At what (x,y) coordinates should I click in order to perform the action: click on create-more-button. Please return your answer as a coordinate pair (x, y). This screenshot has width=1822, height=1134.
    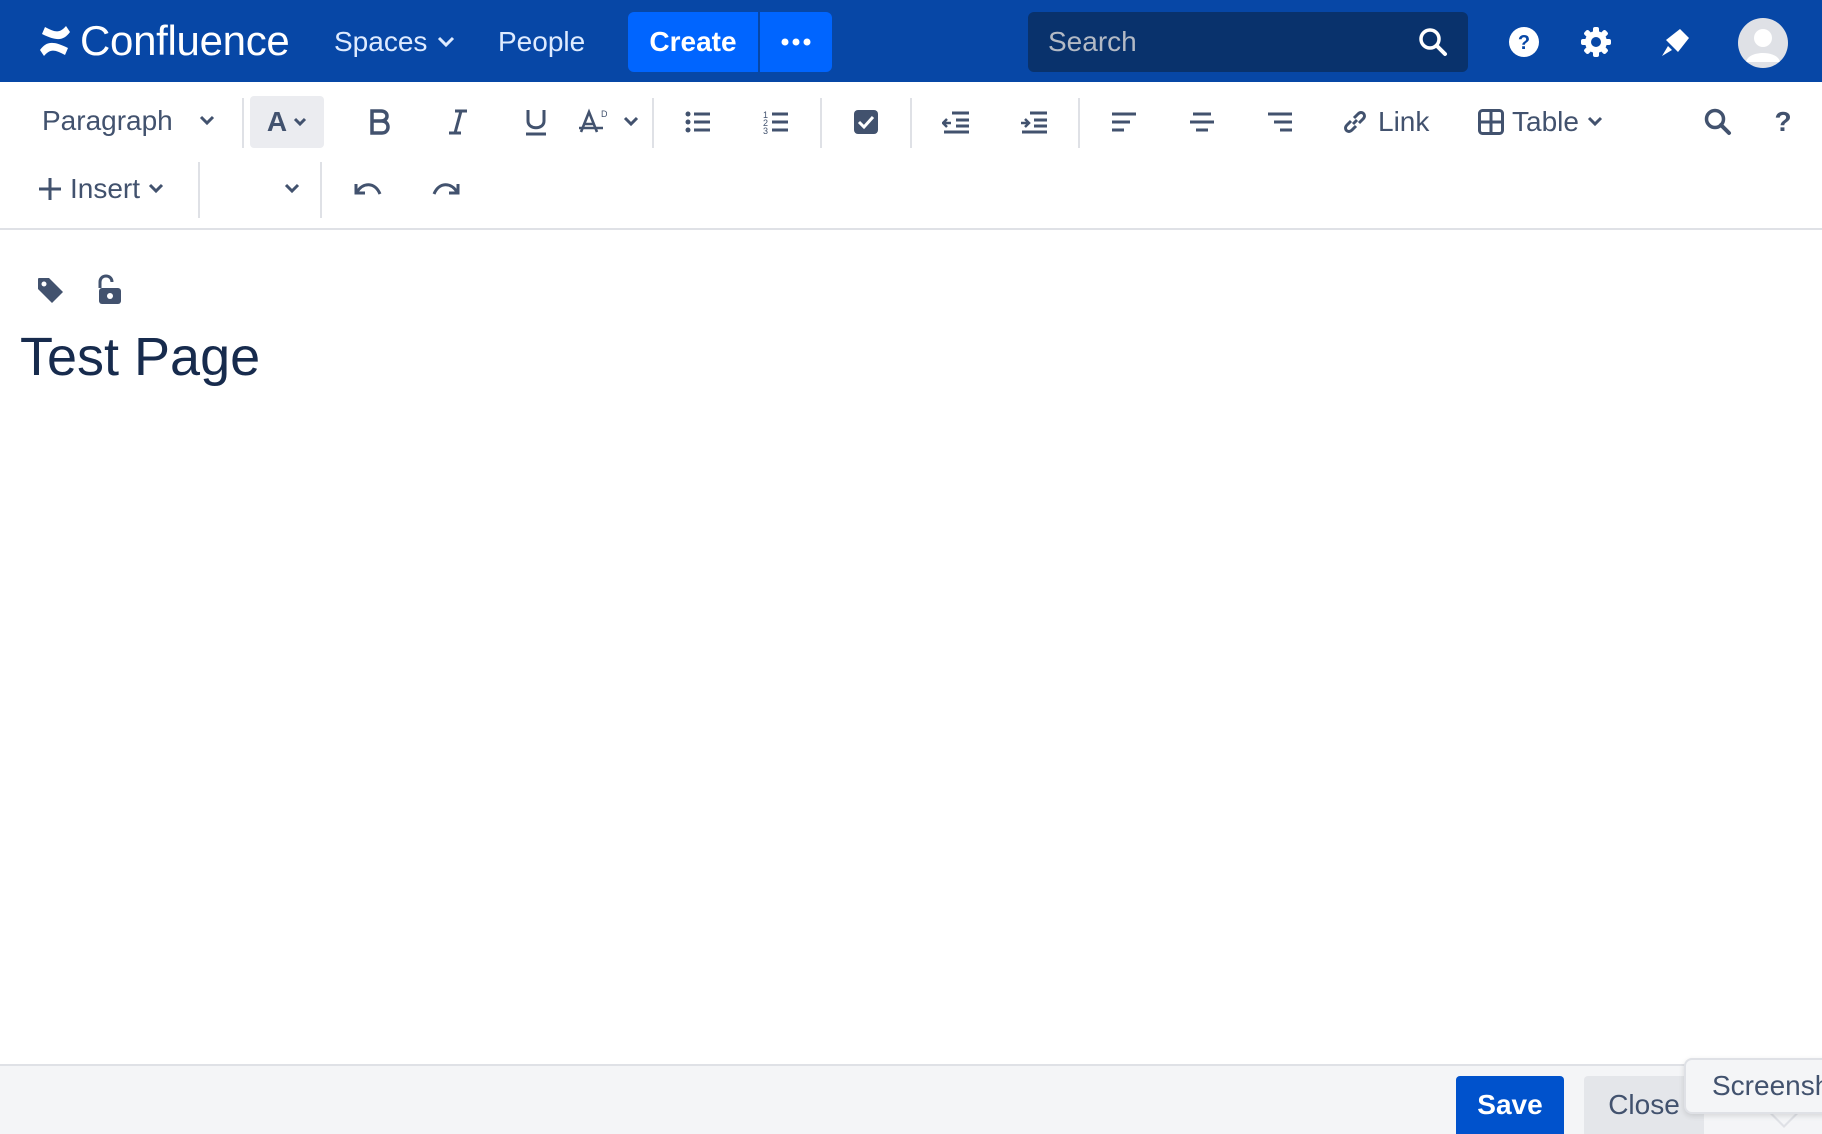
    Looking at the image, I should click on (796, 42).